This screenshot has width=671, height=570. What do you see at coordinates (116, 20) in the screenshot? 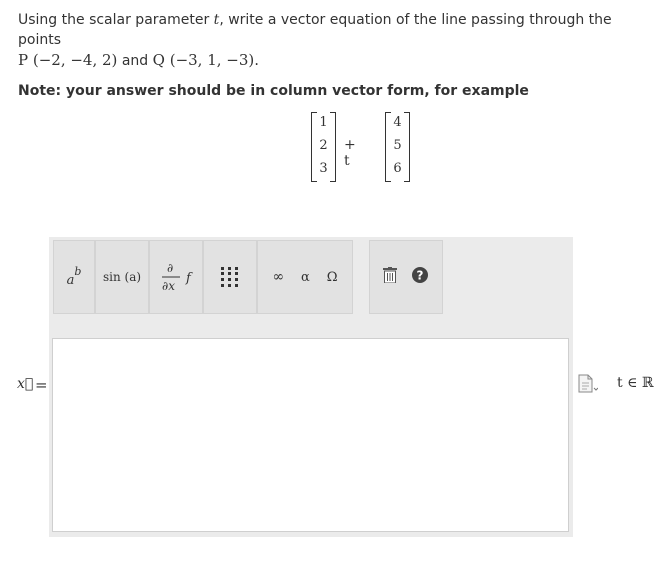
I see `question-prefix: Using the scalar parameter` at bounding box center [116, 20].